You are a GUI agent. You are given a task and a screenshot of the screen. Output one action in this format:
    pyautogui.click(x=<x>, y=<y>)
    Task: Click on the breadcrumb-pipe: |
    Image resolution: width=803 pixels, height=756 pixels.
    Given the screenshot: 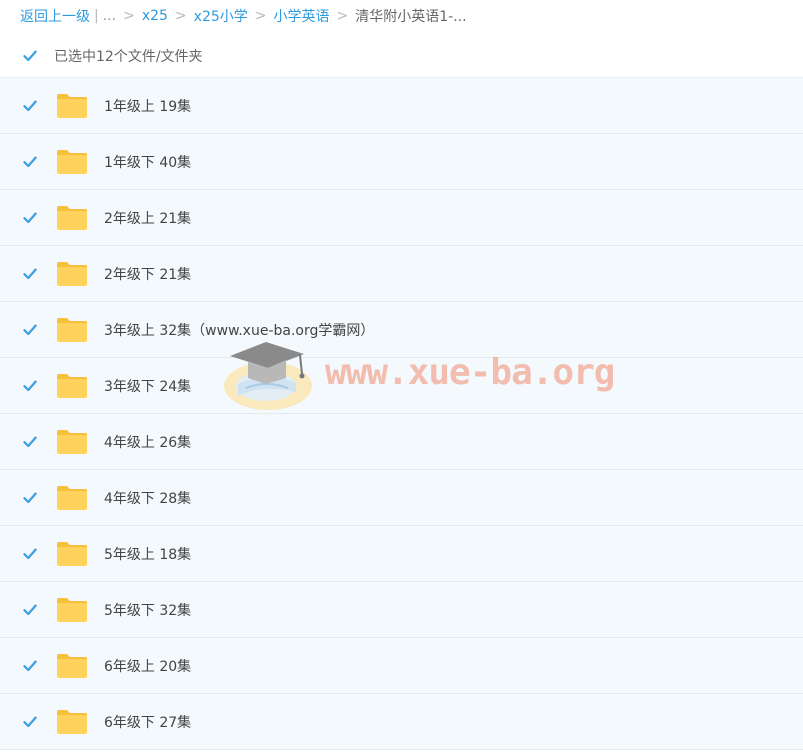 What is the action you would take?
    pyautogui.click(x=96, y=16)
    